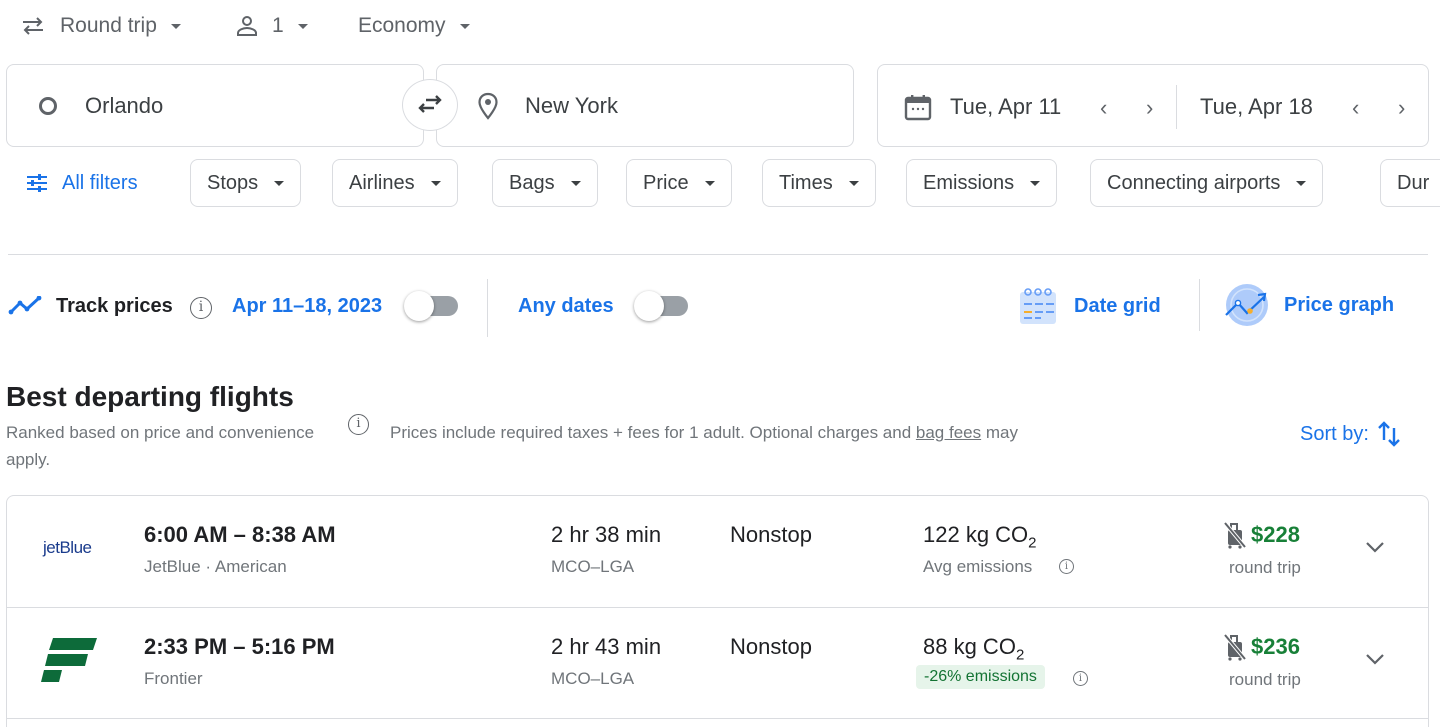 This screenshot has height=727, width=1440. I want to click on track-prices-toggle, so click(432, 306).